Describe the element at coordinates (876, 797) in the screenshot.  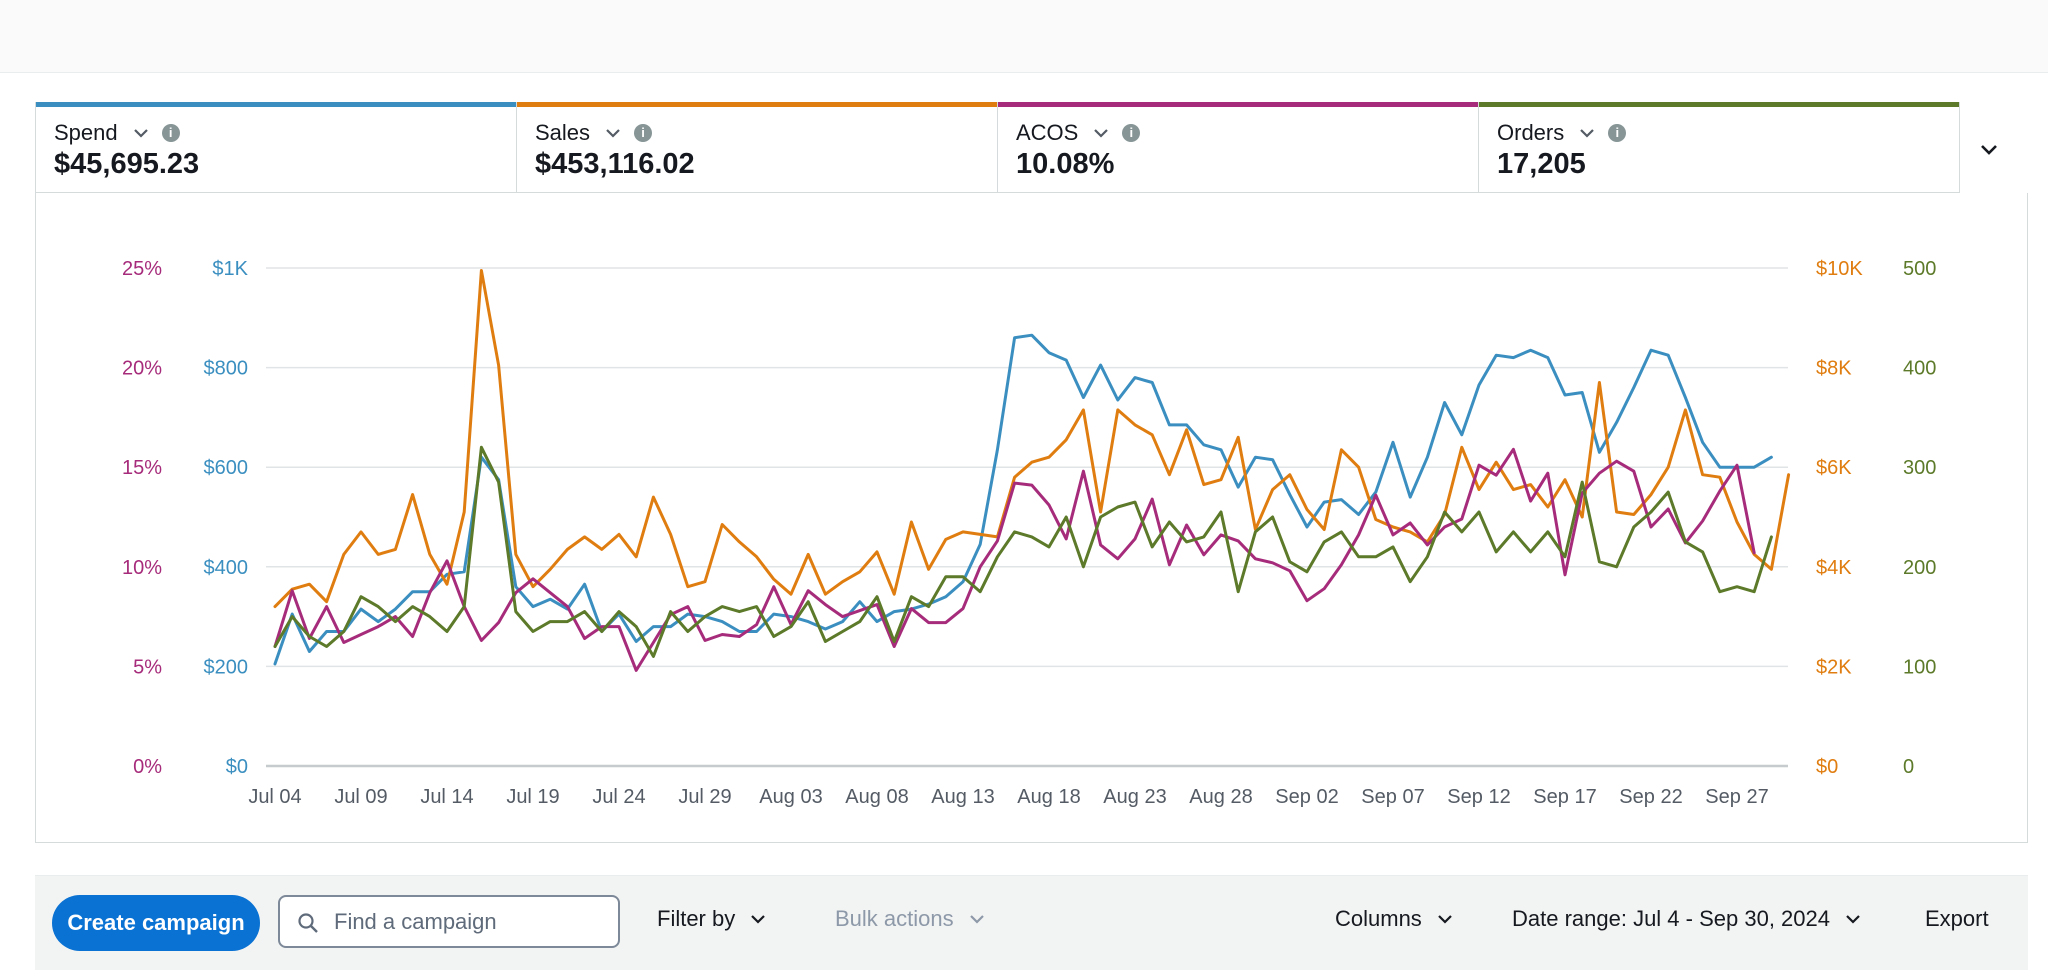
I see `x-tick-label: Aug 08` at that location.